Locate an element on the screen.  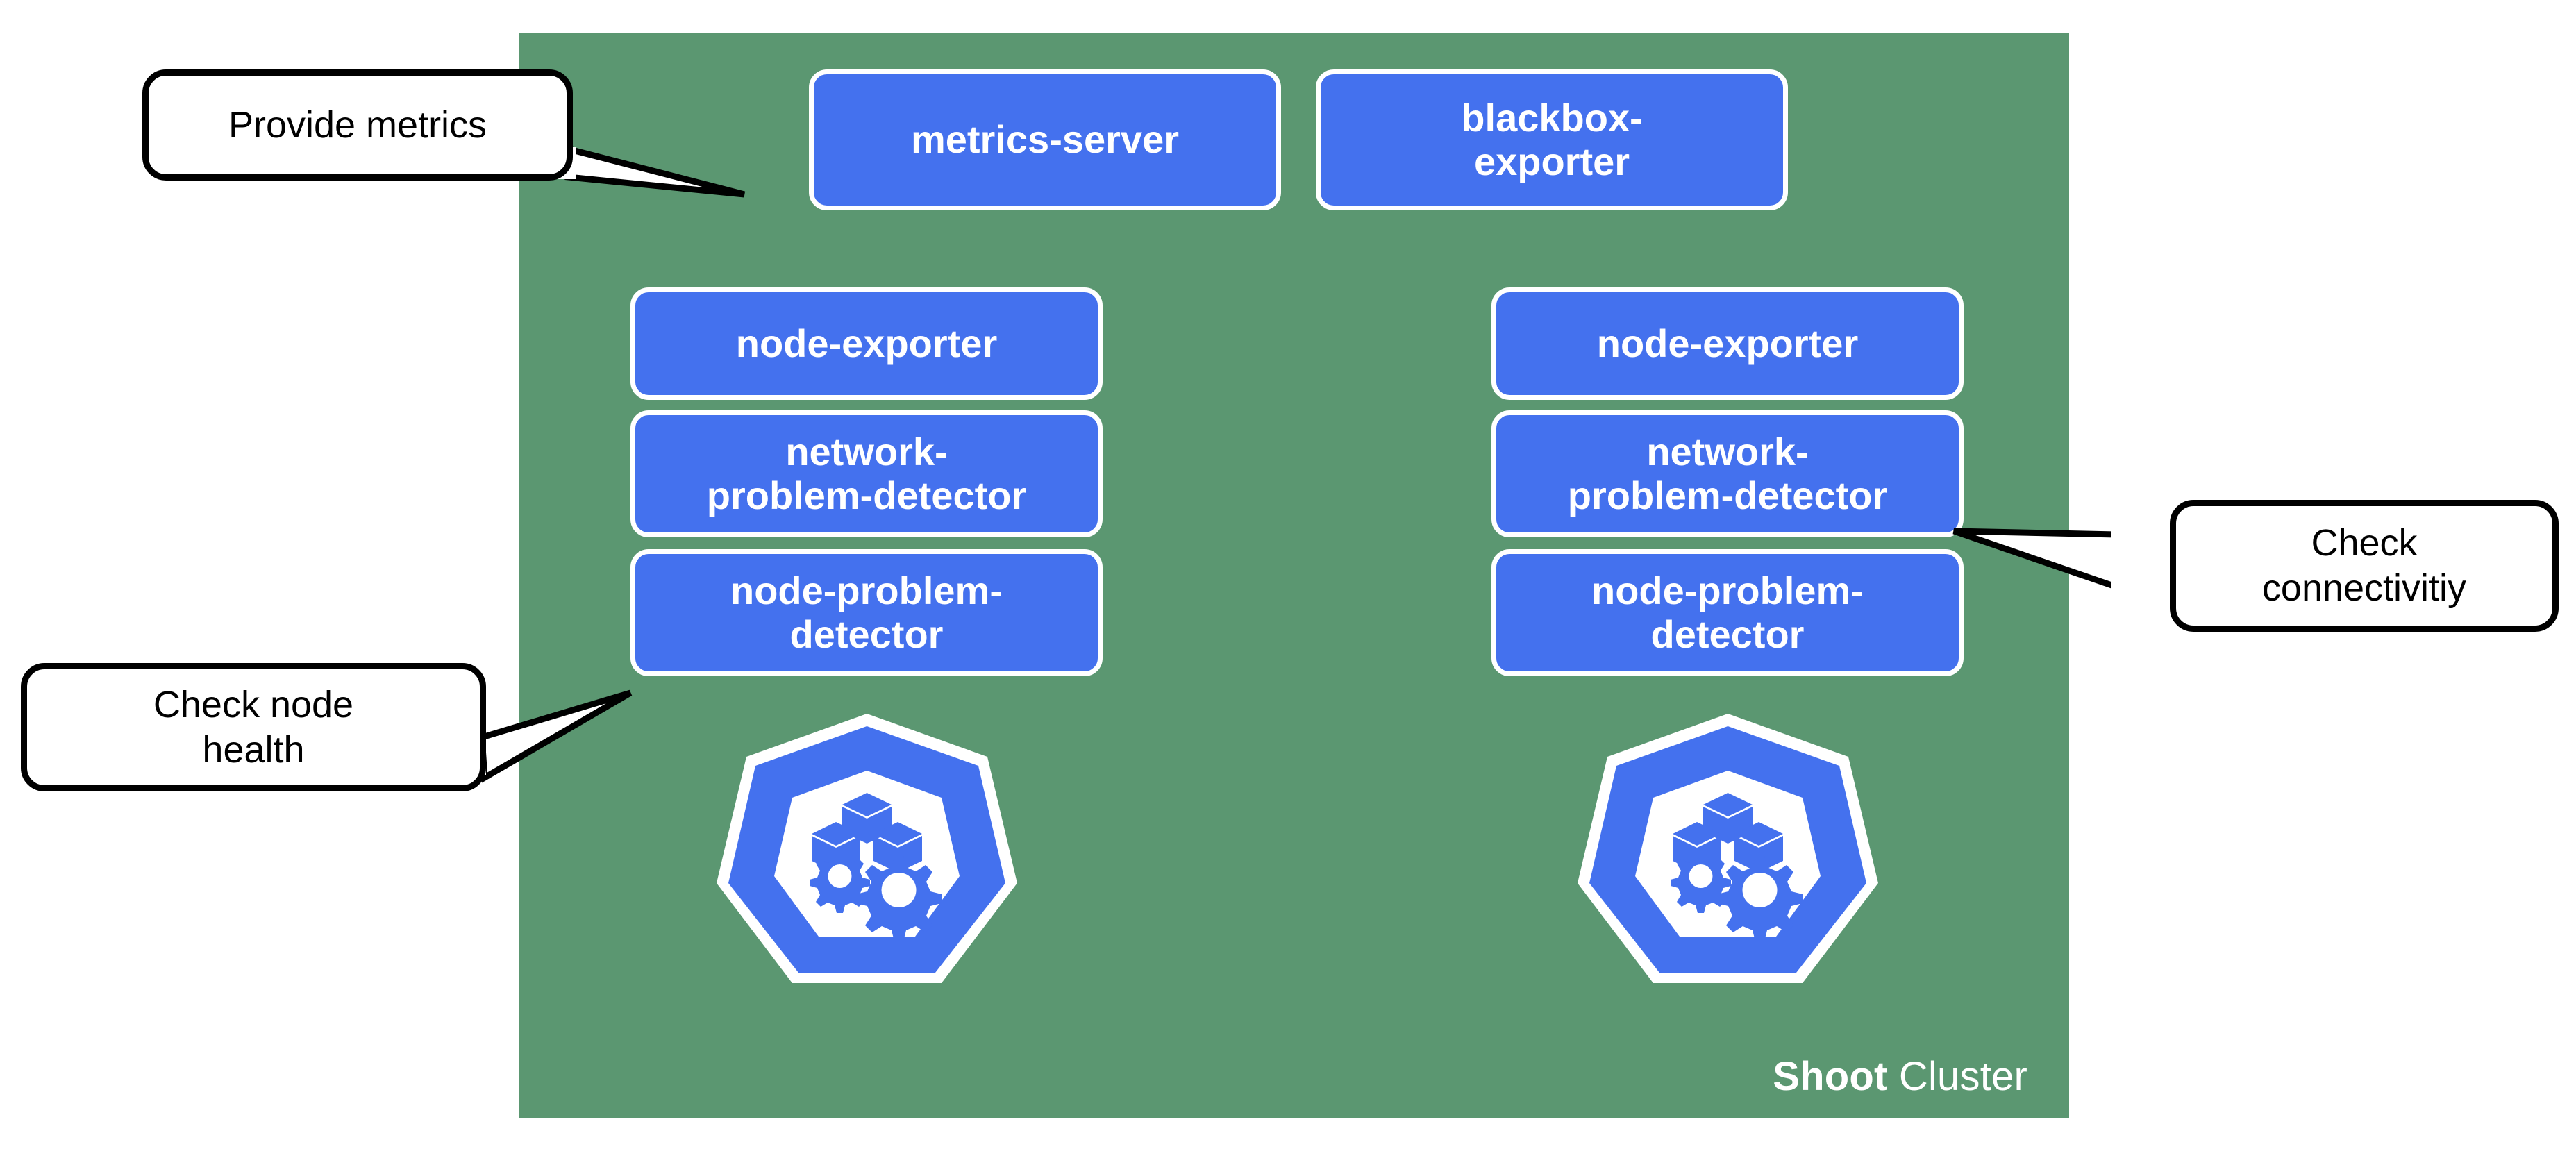
callout-check-connectivity: Check connectivitiy is located at coordinates (2253, 597).